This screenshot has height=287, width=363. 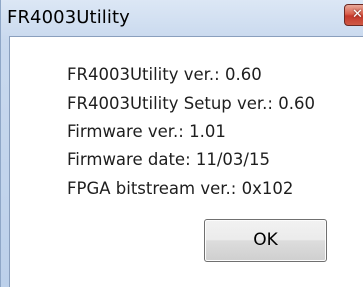 What do you see at coordinates (357, 14) in the screenshot?
I see `close-icon: ✕` at bounding box center [357, 14].